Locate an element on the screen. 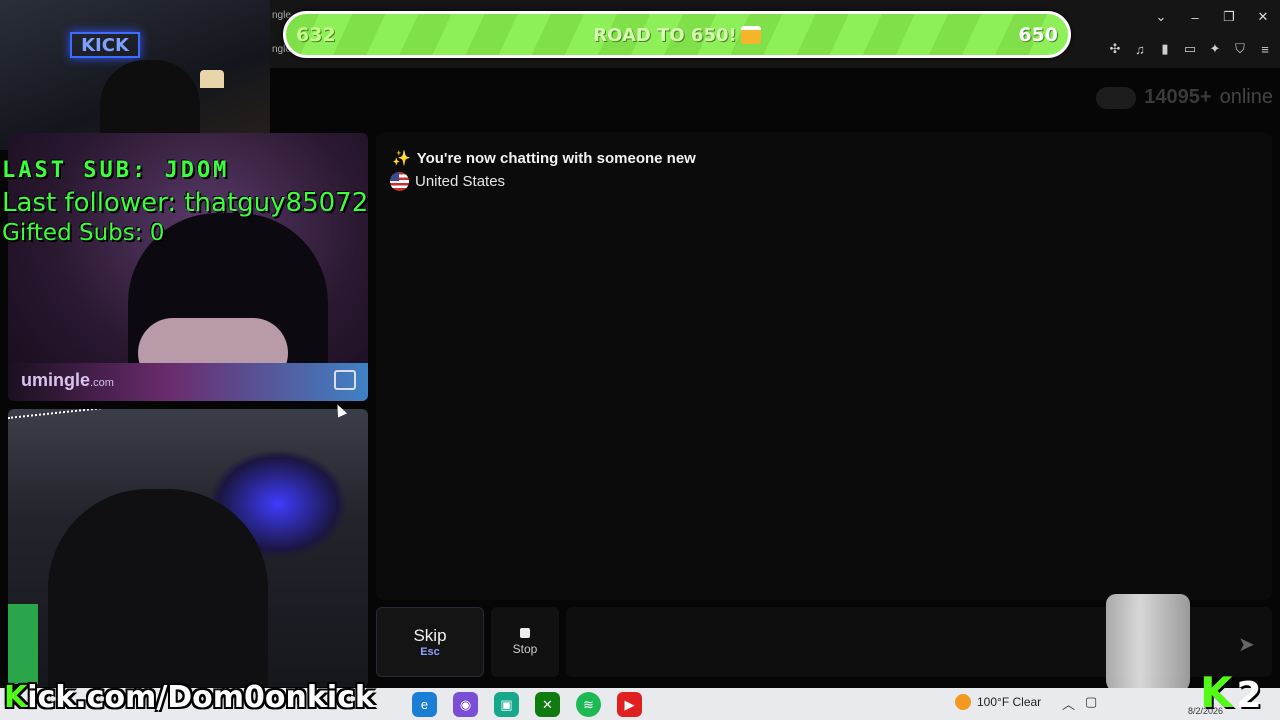  lamp is located at coordinates (212, 79).